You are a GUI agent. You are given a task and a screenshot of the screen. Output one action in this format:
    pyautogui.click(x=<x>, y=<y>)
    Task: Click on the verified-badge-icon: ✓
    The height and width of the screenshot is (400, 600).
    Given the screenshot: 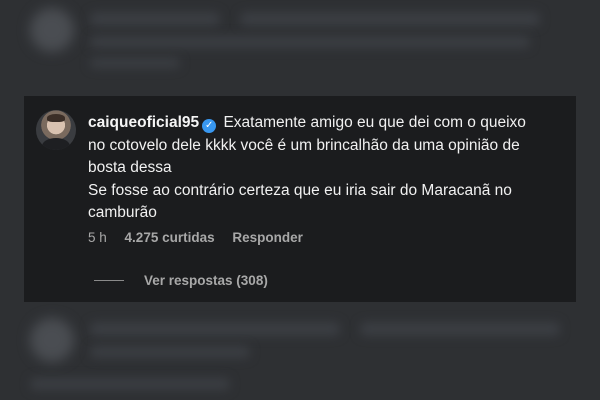 What is the action you would take?
    pyautogui.click(x=209, y=126)
    